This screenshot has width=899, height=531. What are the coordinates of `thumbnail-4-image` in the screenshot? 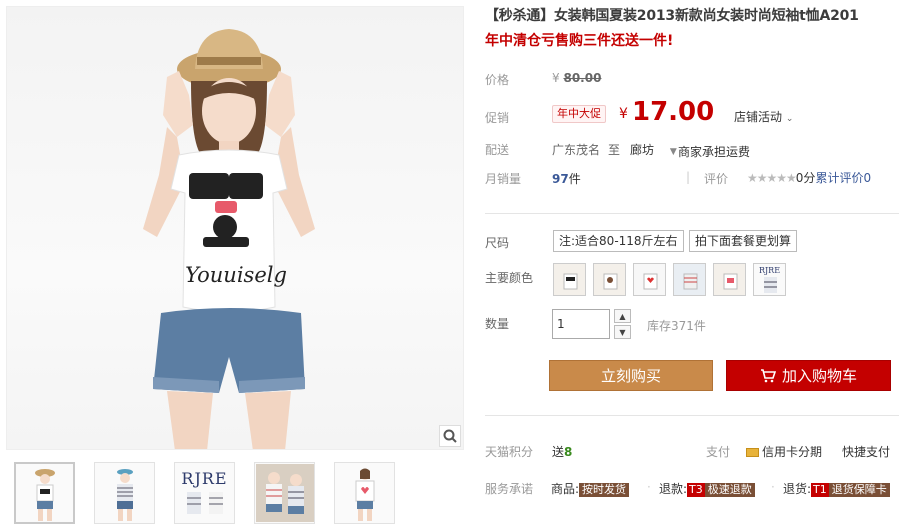 It's located at (284, 493).